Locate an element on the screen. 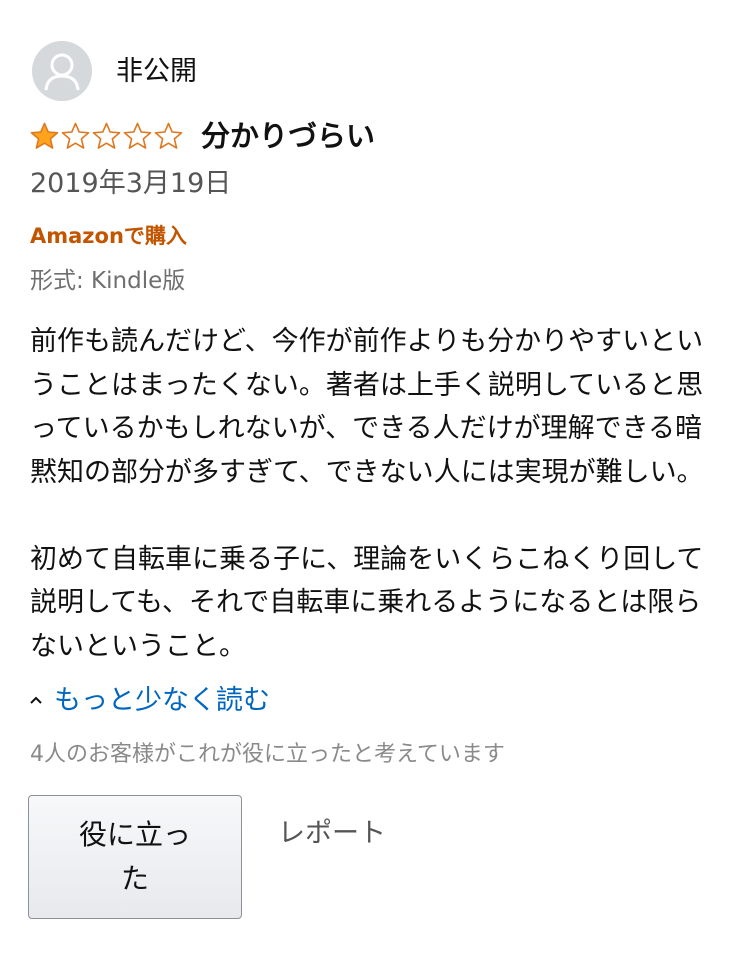 The image size is (750, 959). verified-purchase-badge: Amazonで購入 is located at coordinates (108, 236).